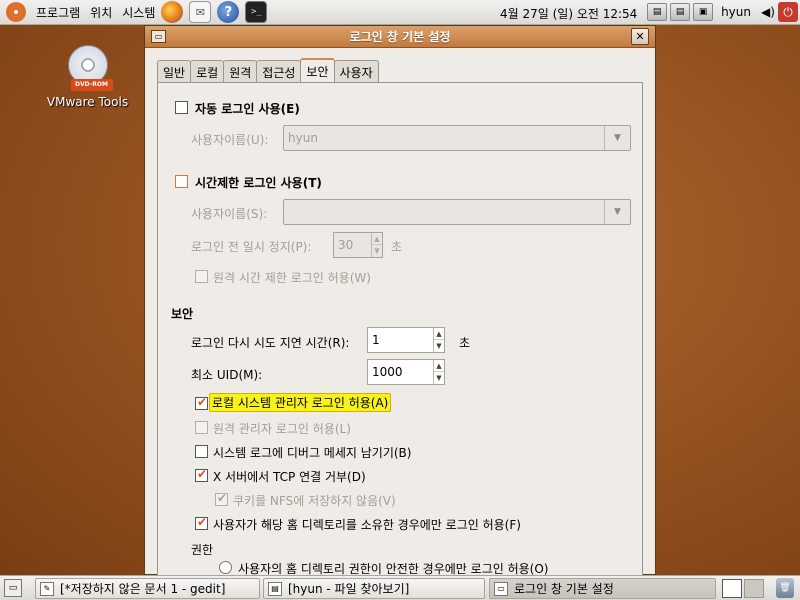 The height and width of the screenshot is (600, 800). I want to click on auto-login-user-value: hyun, so click(303, 138).